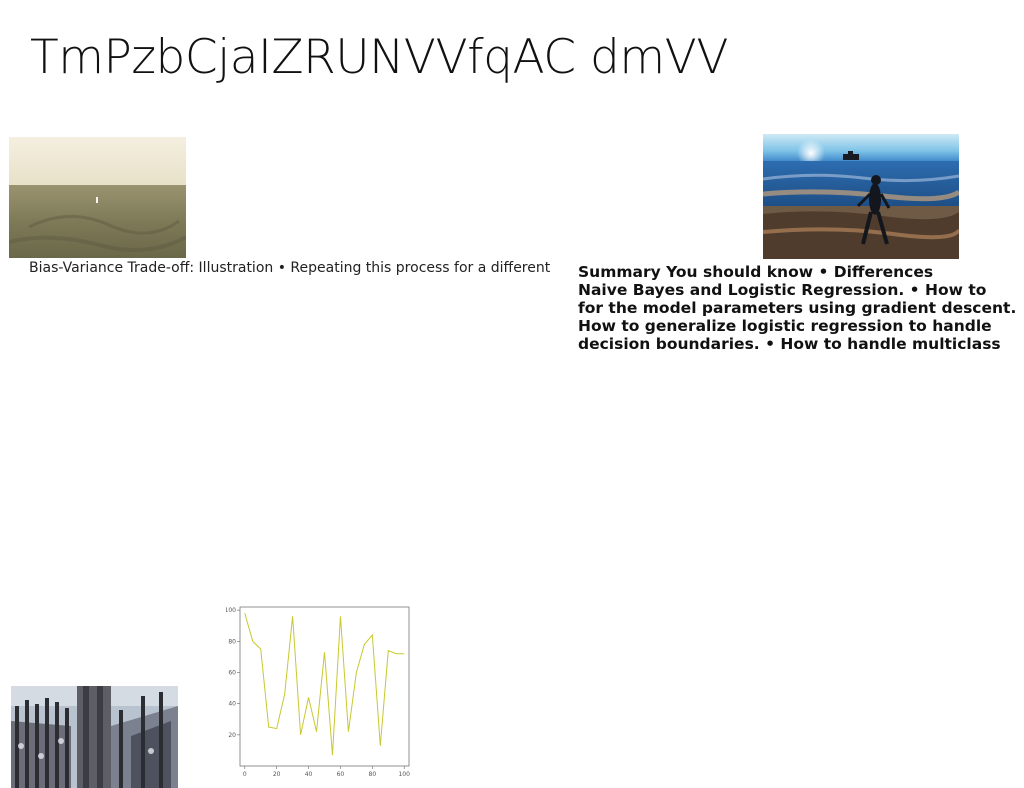 Image resolution: width=1024 pixels, height=788 pixels. What do you see at coordinates (232, 735) in the screenshot?
I see `y-tick-label: 20` at bounding box center [232, 735].